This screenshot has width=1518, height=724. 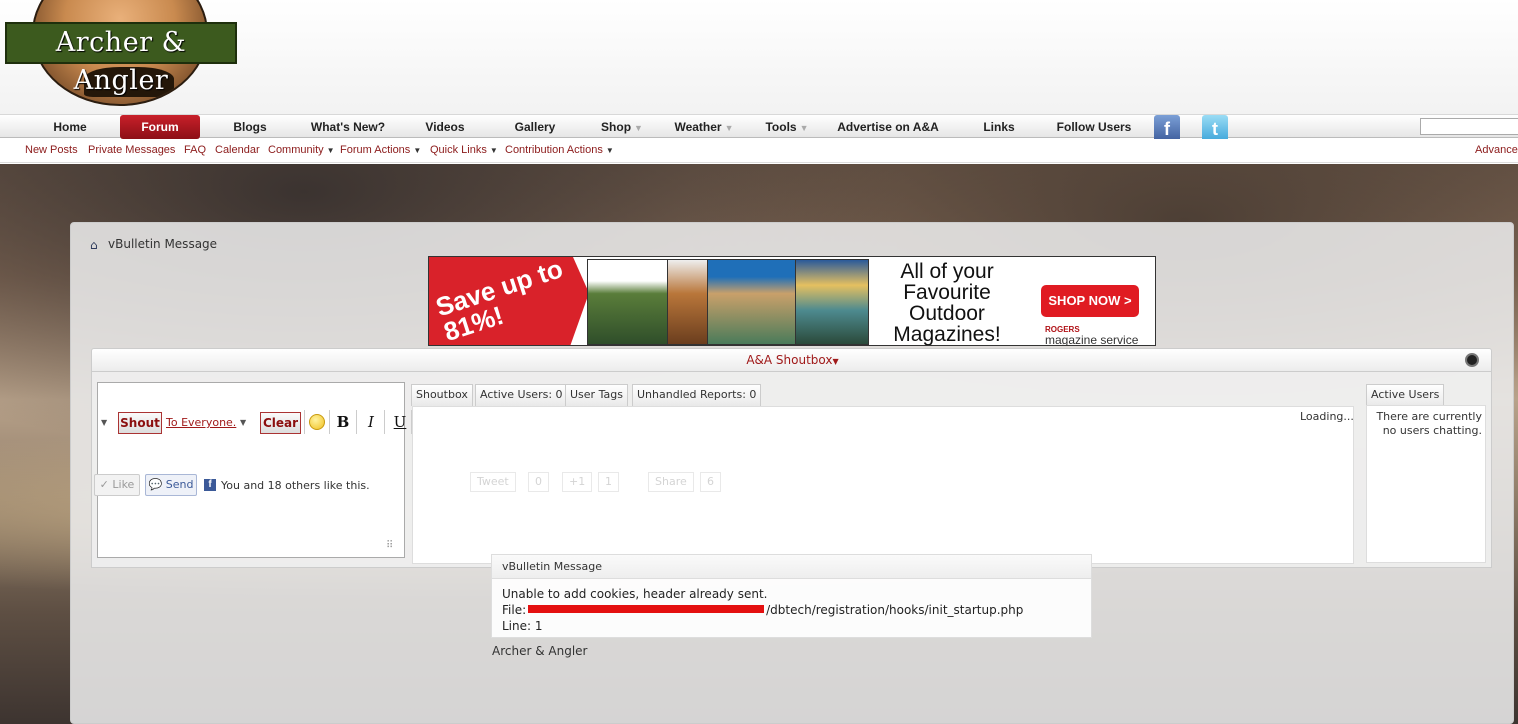 I want to click on shout-button: Shout, so click(x=140, y=423).